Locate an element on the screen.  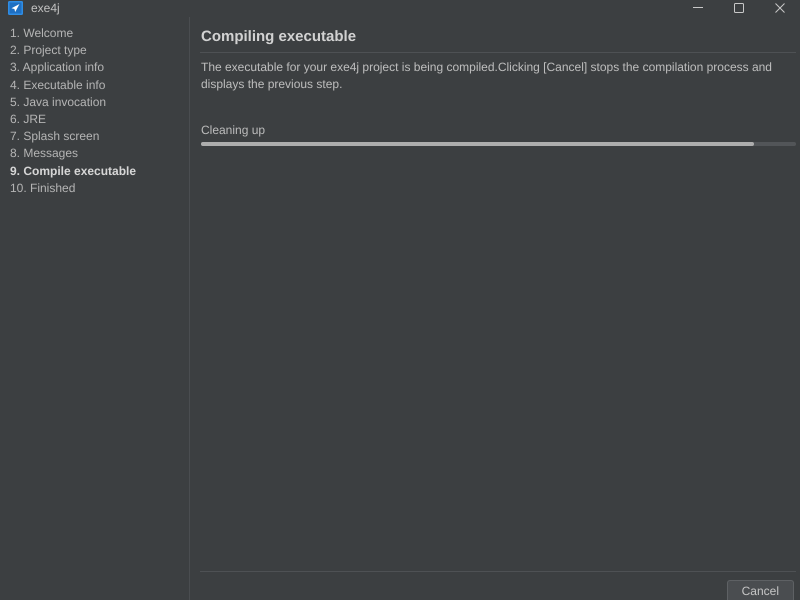
minimize-icon is located at coordinates (697, 7).